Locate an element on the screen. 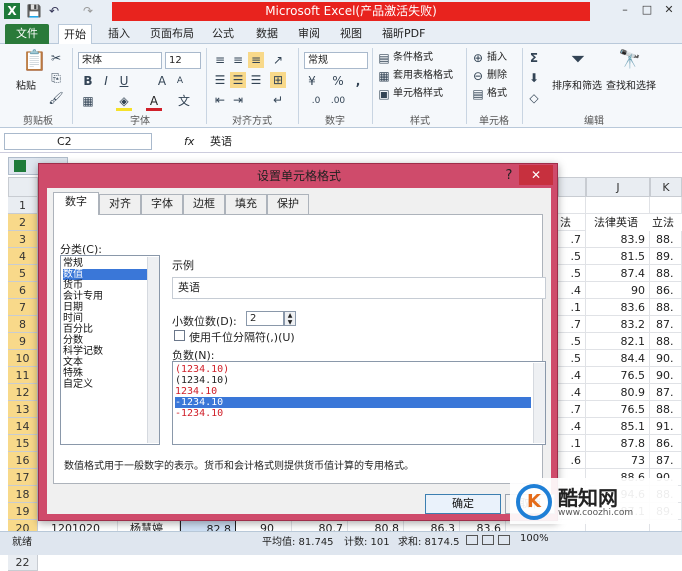 The height and width of the screenshot is (571, 682). formula-input: 英语 is located at coordinates (221, 141).